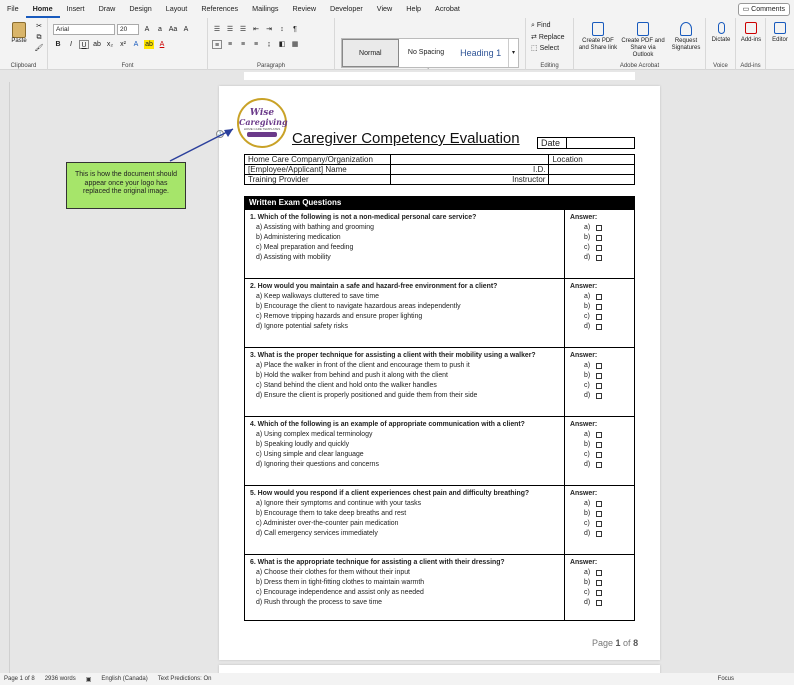  I want to click on strikethrough-icon: ab, so click(97, 44).